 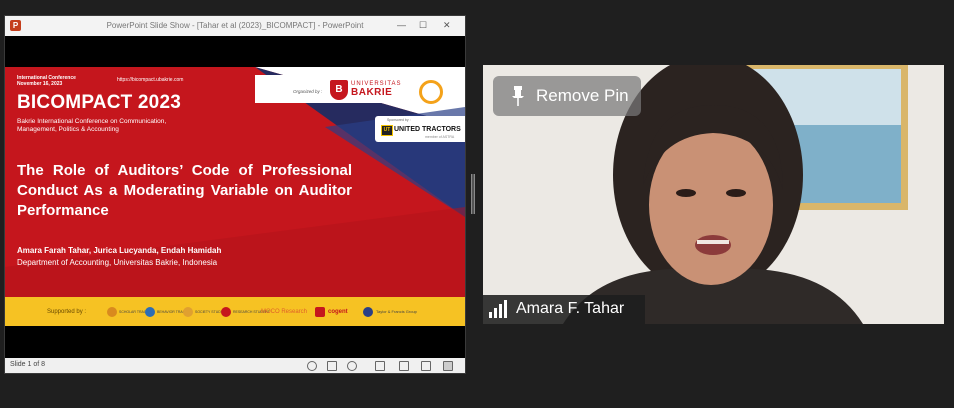 I want to click on supporter-logo-6: cogent, so click(x=338, y=312).